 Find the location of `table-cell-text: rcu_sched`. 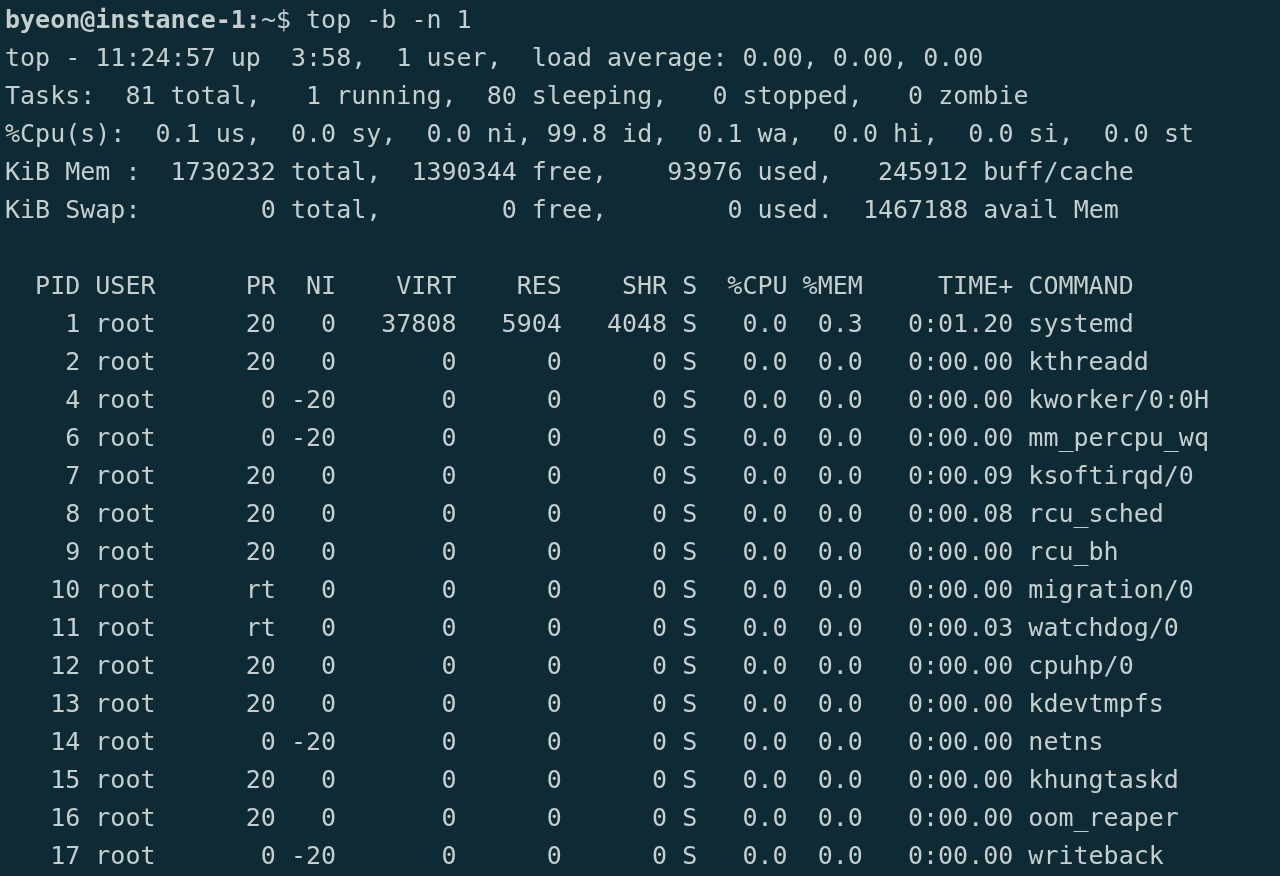

table-cell-text: rcu_sched is located at coordinates (1096, 514).